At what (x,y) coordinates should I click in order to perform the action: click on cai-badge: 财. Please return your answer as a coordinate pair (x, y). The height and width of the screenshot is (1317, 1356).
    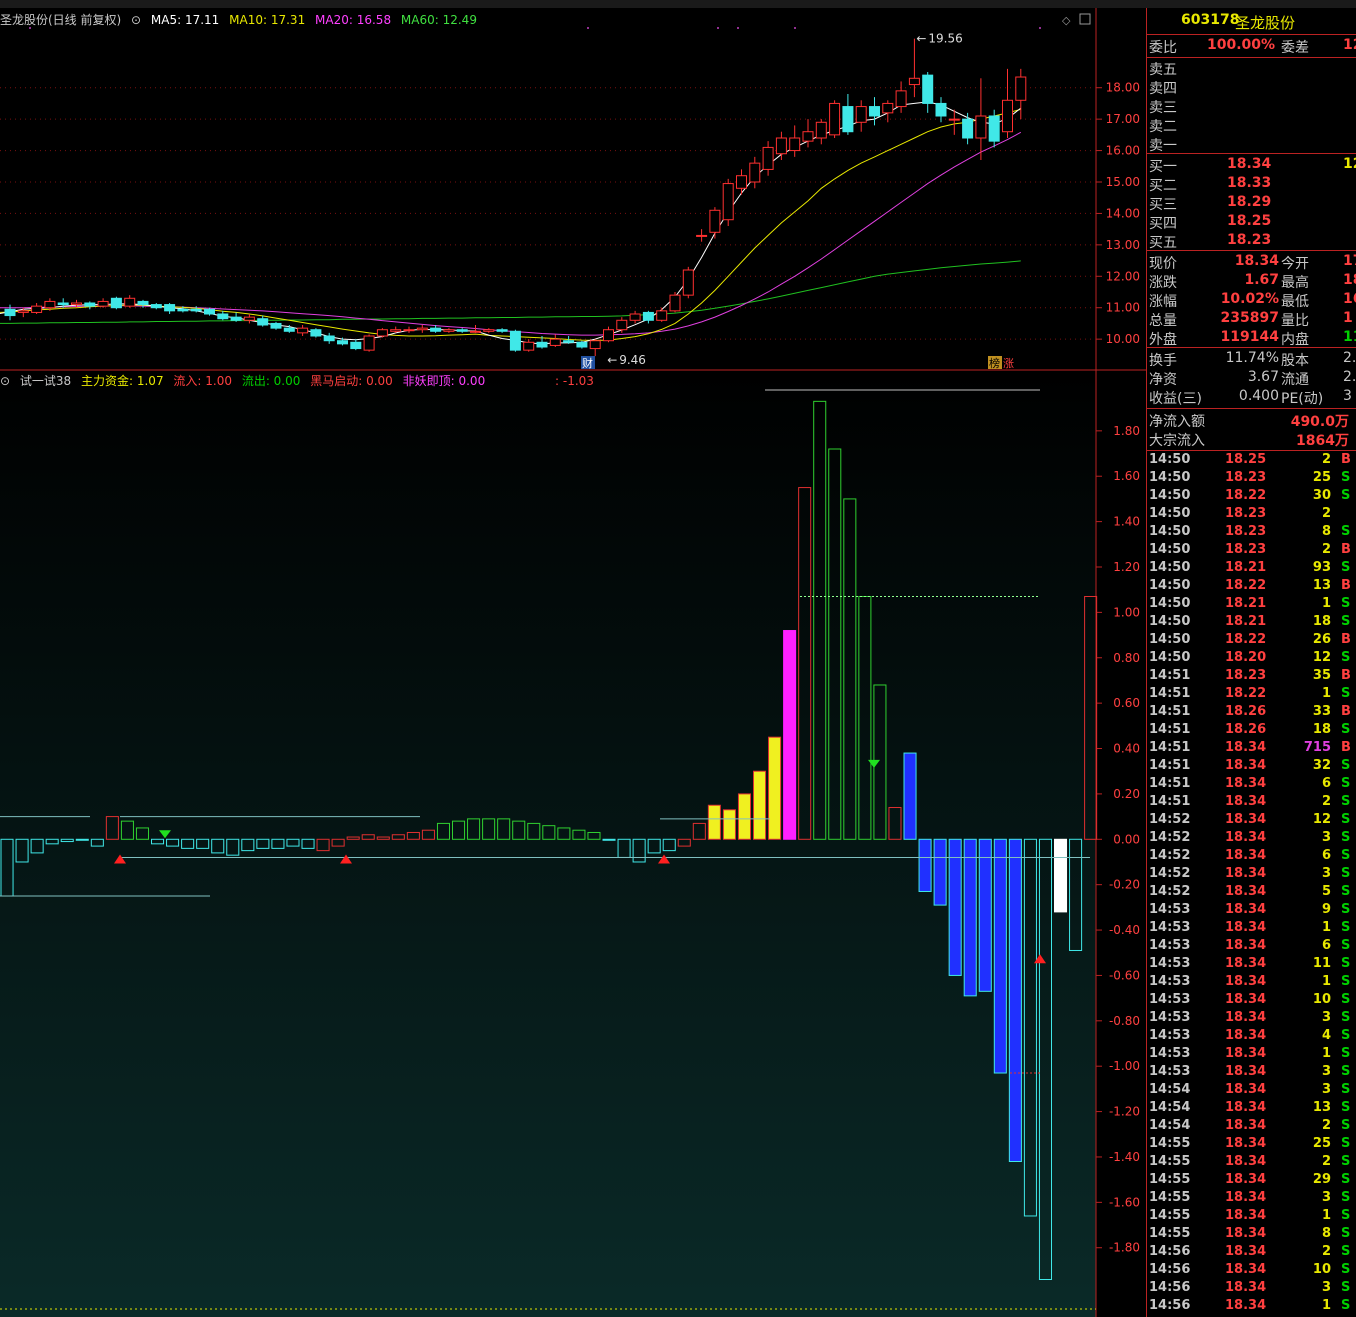
    Looking at the image, I should click on (587, 363).